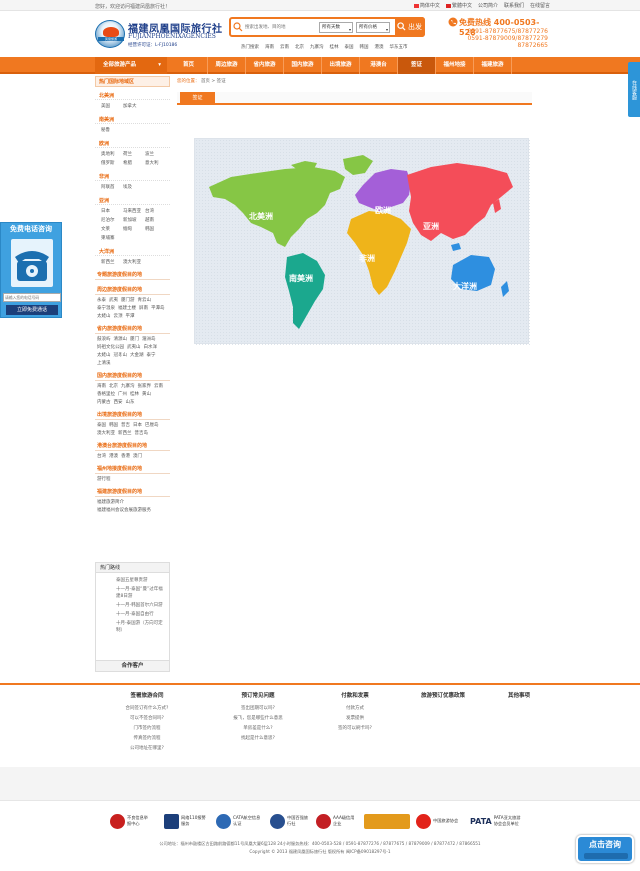 Image resolution: width=640 pixels, height=871 pixels. Describe the element at coordinates (355, 729) in the screenshot. I see `footer-link: 签的可以刷卡吗?` at that location.